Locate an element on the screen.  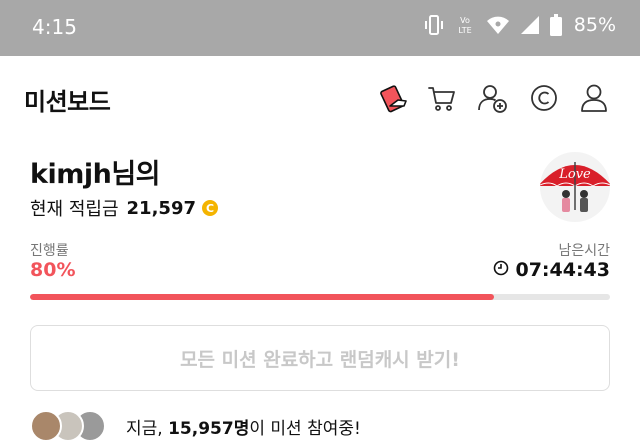
points-value: 21,597 is located at coordinates (161, 208).